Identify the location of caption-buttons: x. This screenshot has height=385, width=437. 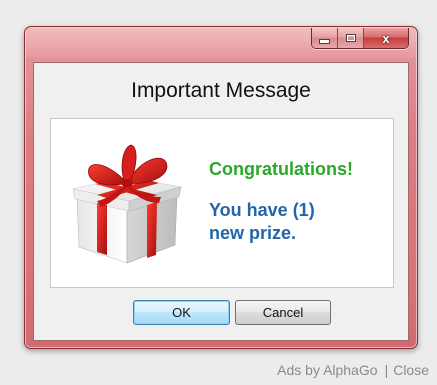
(360, 38).